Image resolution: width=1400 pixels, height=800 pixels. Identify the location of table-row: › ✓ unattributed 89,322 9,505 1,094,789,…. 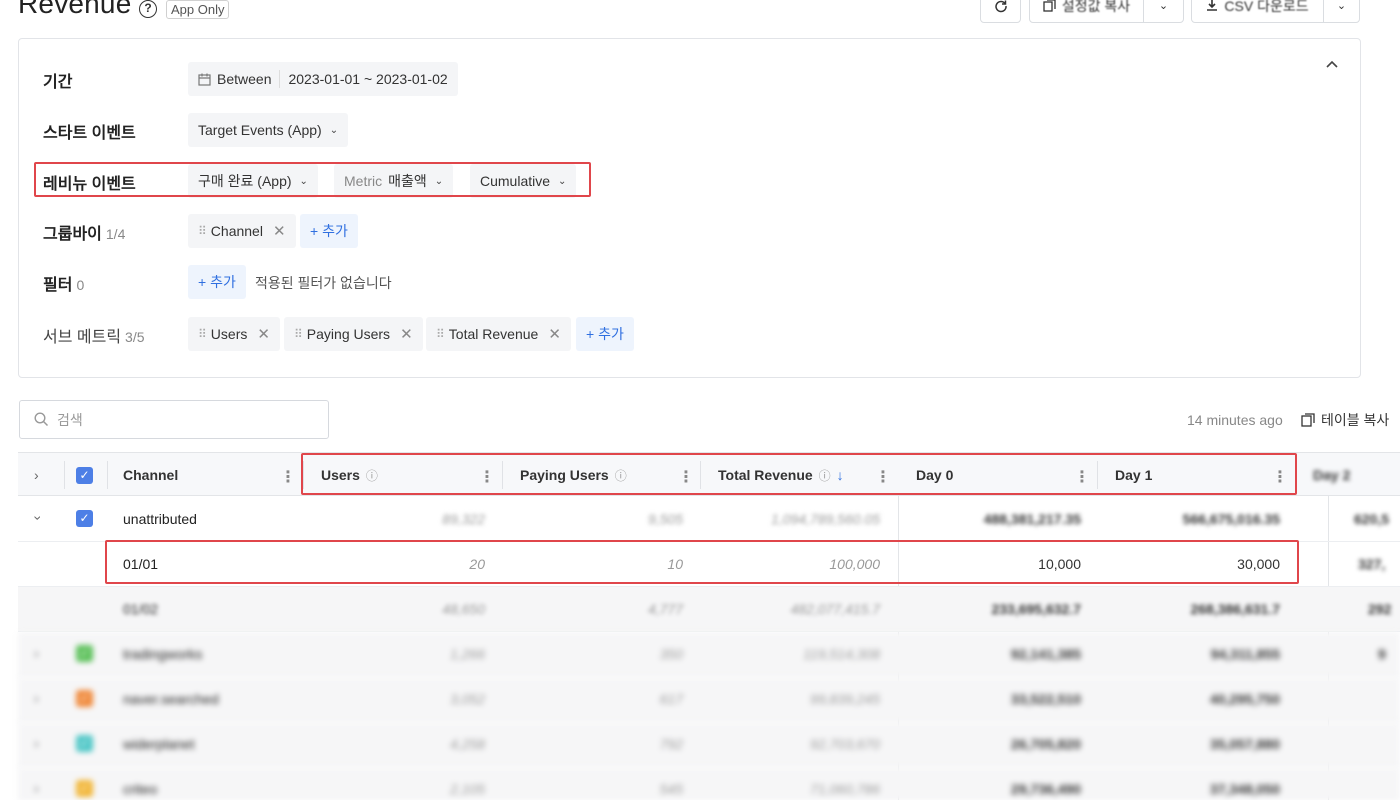
(709, 519).